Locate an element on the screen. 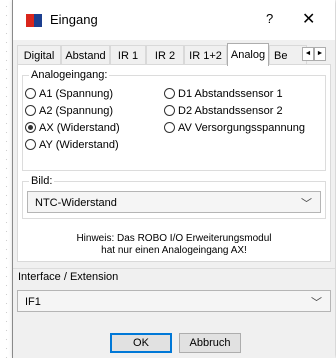 The width and height of the screenshot is (336, 358). hint-line-2: hat nur einen Analogeingang AX! is located at coordinates (174, 250).